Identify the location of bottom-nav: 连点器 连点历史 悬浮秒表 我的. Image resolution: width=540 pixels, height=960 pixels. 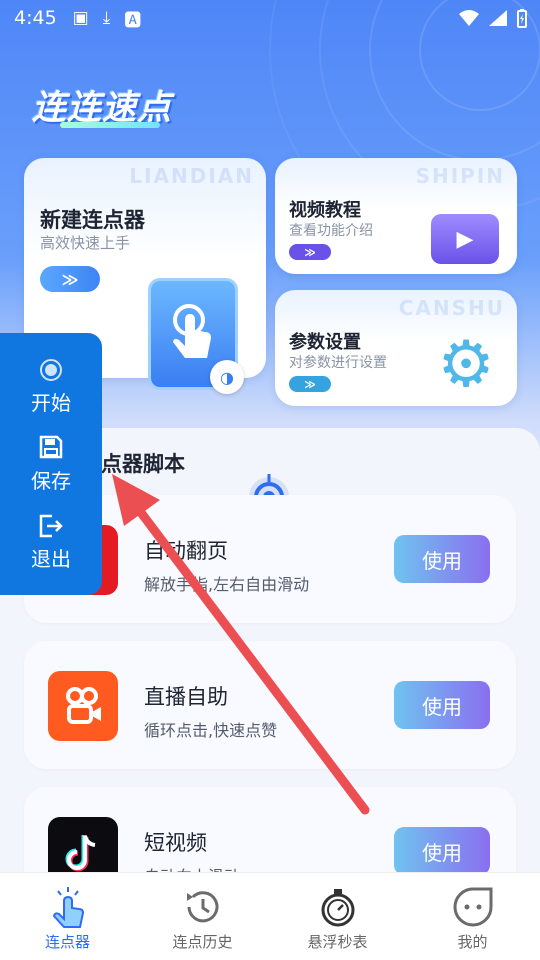
(270, 916).